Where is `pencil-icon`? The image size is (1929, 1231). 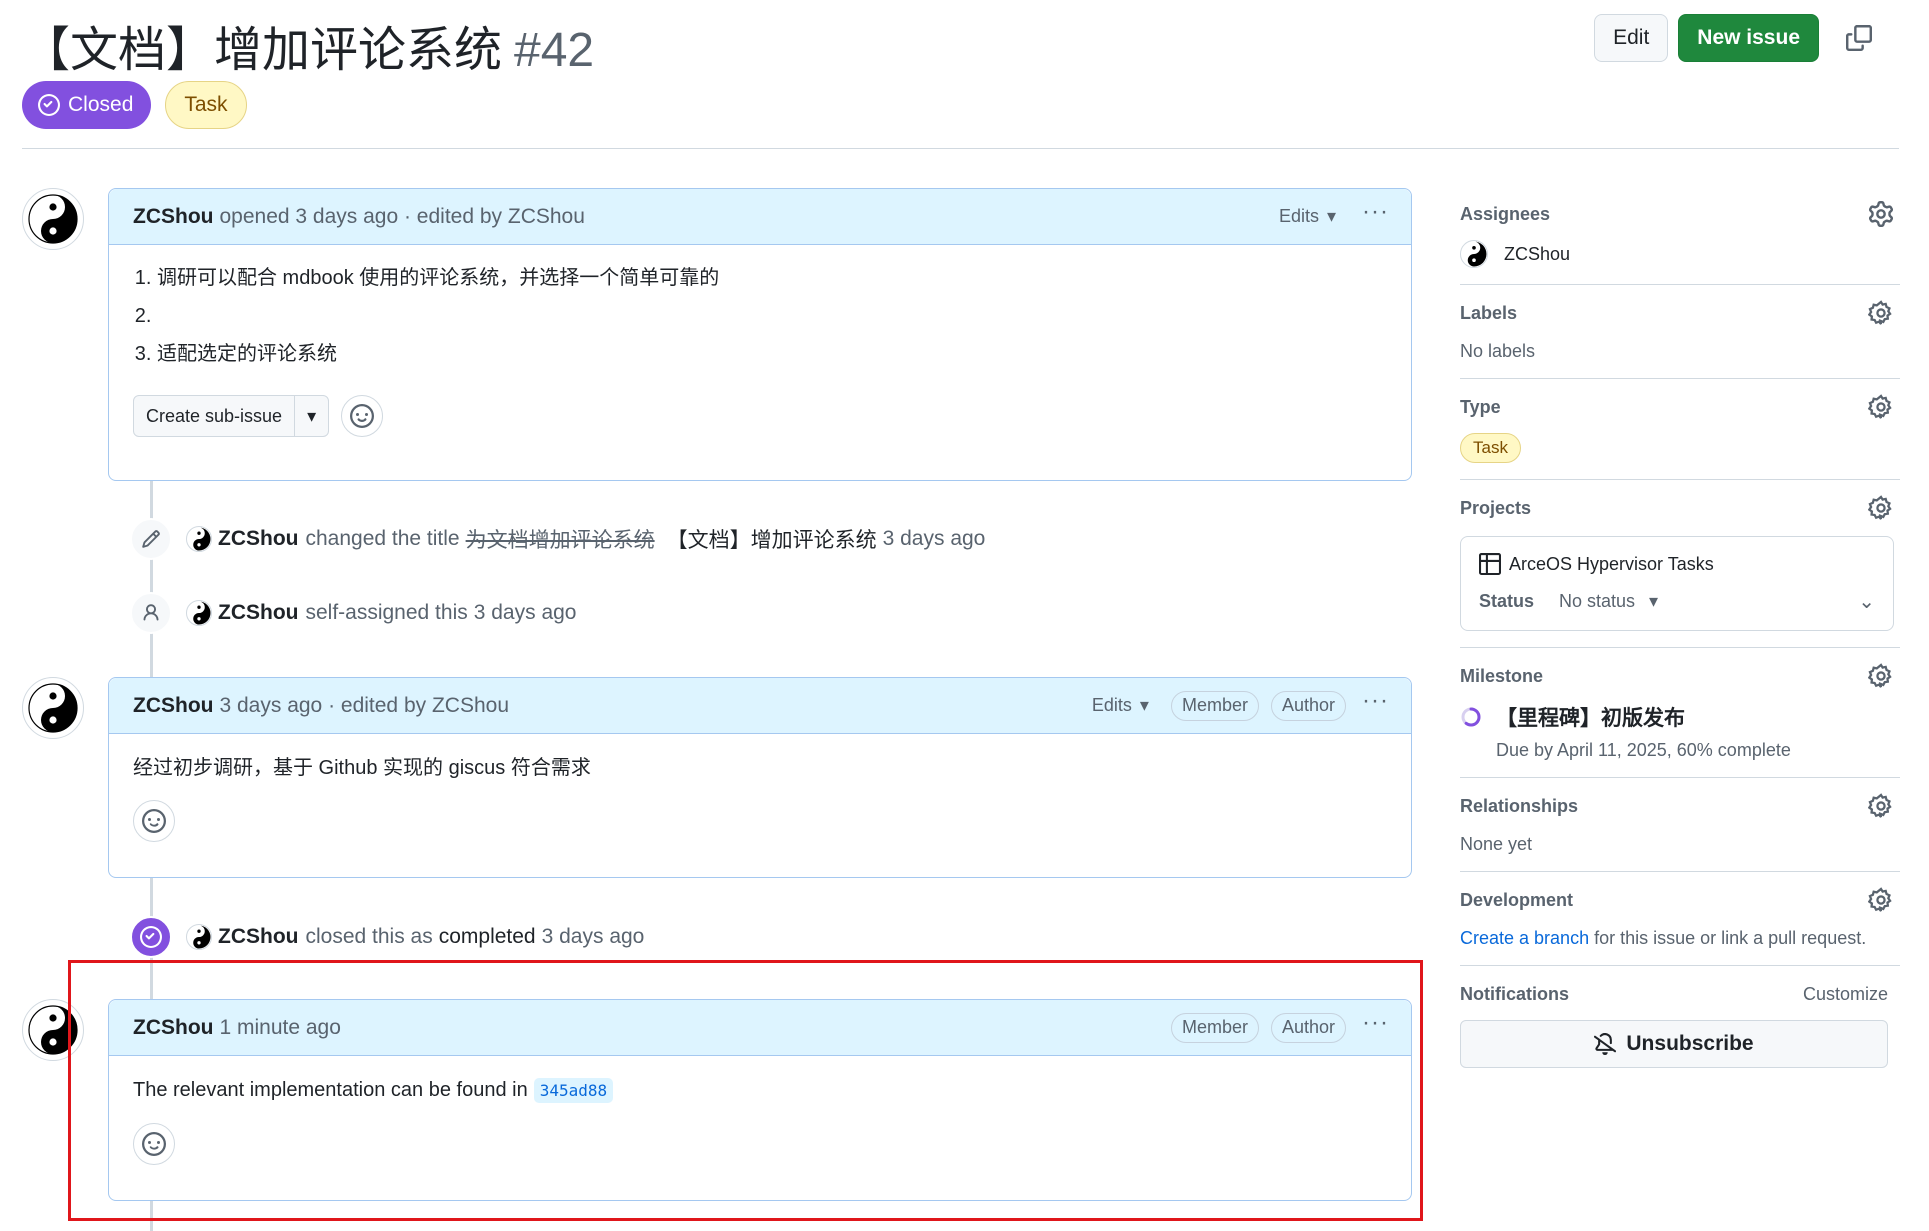 pencil-icon is located at coordinates (151, 539).